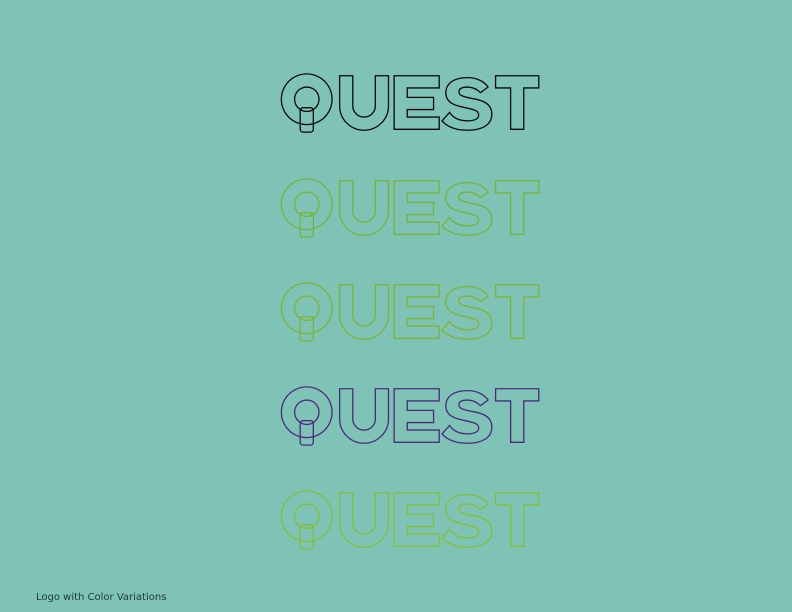  I want to click on quest-logo-black-outline, so click(407, 103).